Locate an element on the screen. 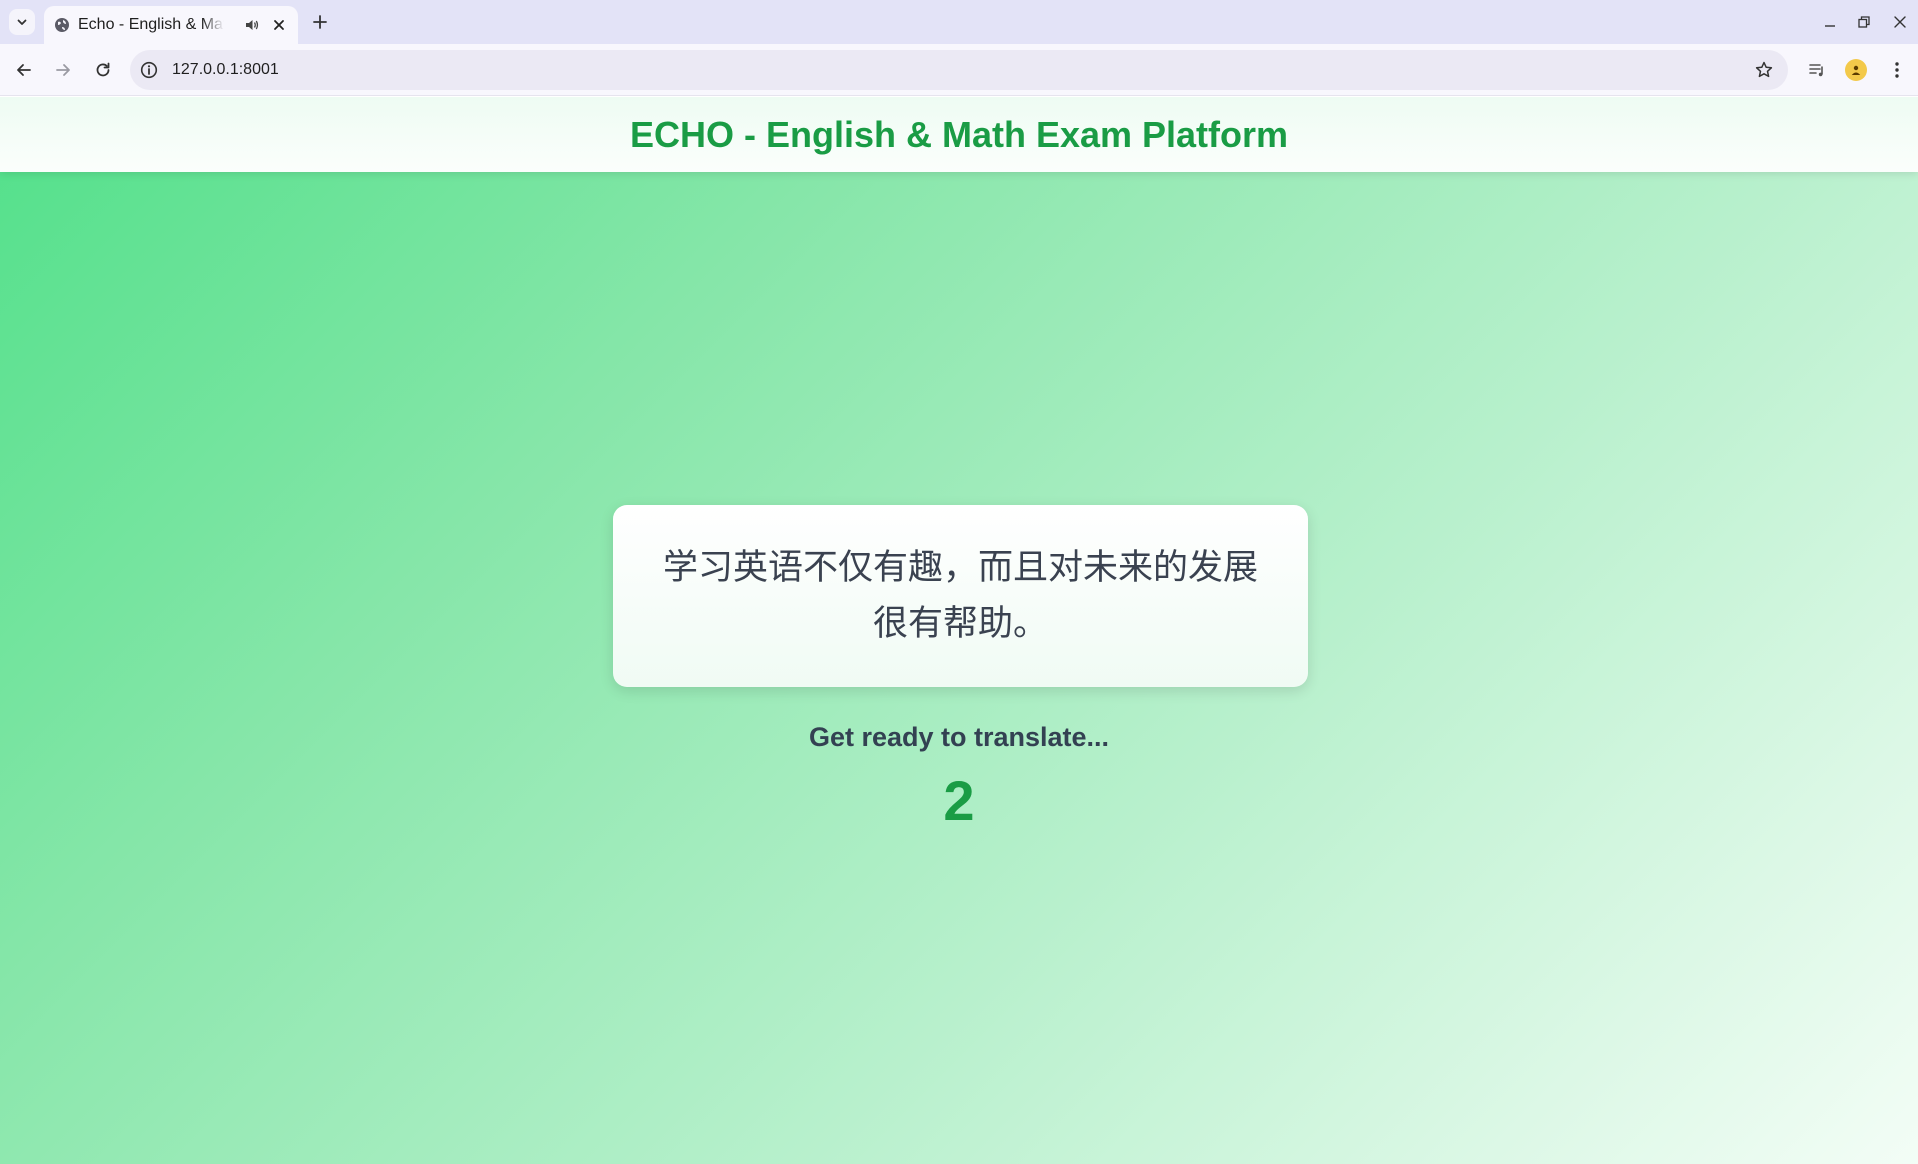 This screenshot has height=1164, width=1918. page-title: ECHO - English & Math Exam Platform is located at coordinates (959, 134).